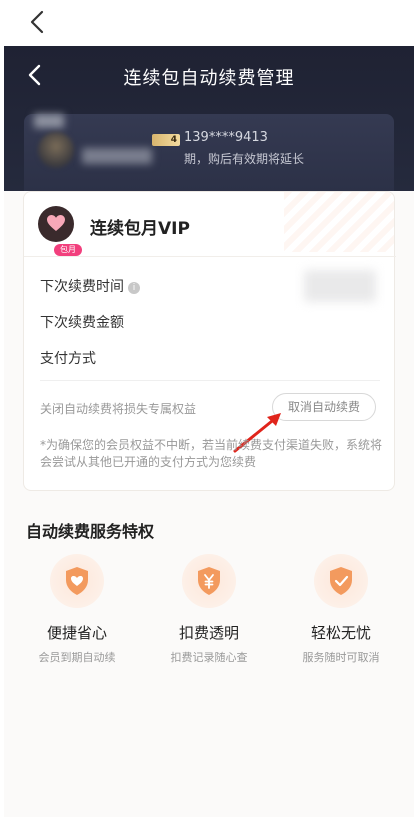  What do you see at coordinates (90, 531) in the screenshot?
I see `features-title: 自动续费服务特权` at bounding box center [90, 531].